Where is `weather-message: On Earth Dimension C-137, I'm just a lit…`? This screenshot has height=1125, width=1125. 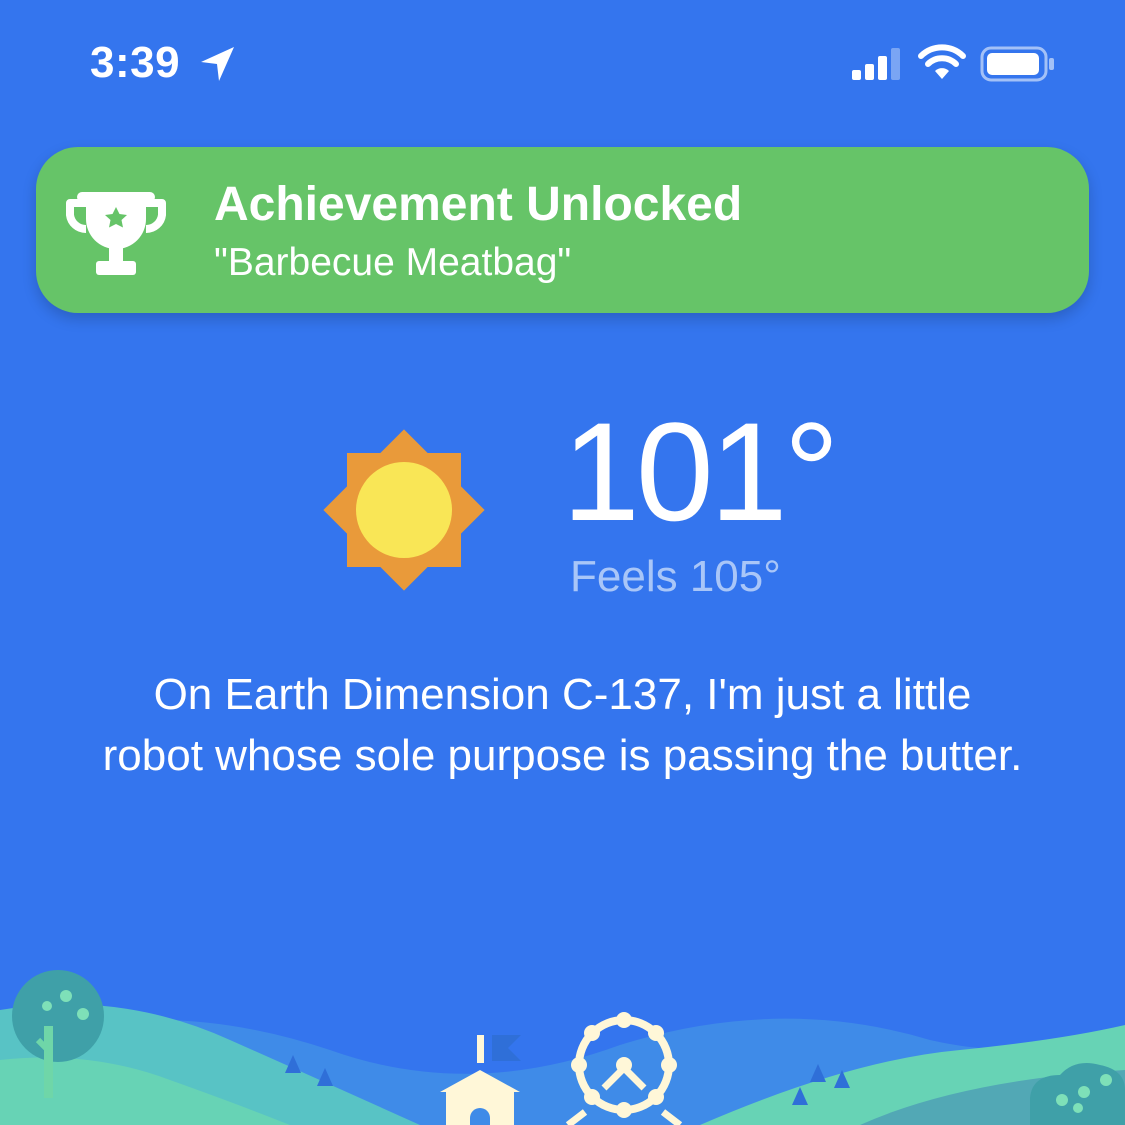 weather-message: On Earth Dimension C-137, I'm just a lit… is located at coordinates (562, 725).